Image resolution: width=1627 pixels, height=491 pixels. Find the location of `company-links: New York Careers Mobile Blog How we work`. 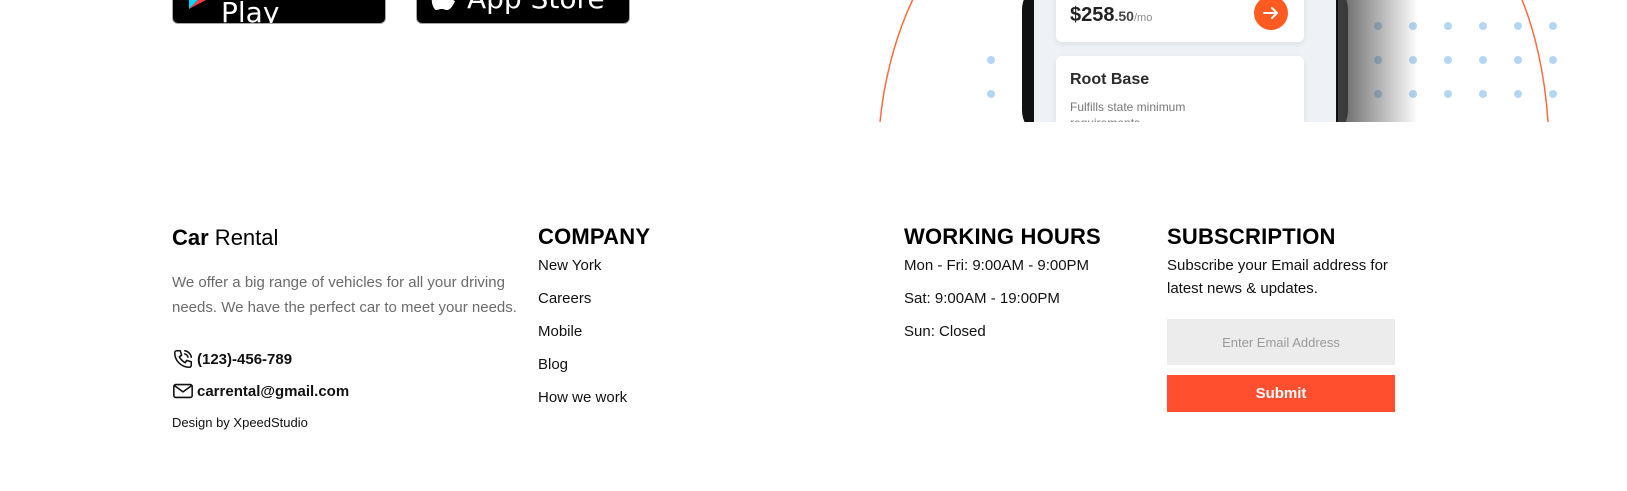

company-links: New York Careers Mobile Blog How we work is located at coordinates (582, 338).